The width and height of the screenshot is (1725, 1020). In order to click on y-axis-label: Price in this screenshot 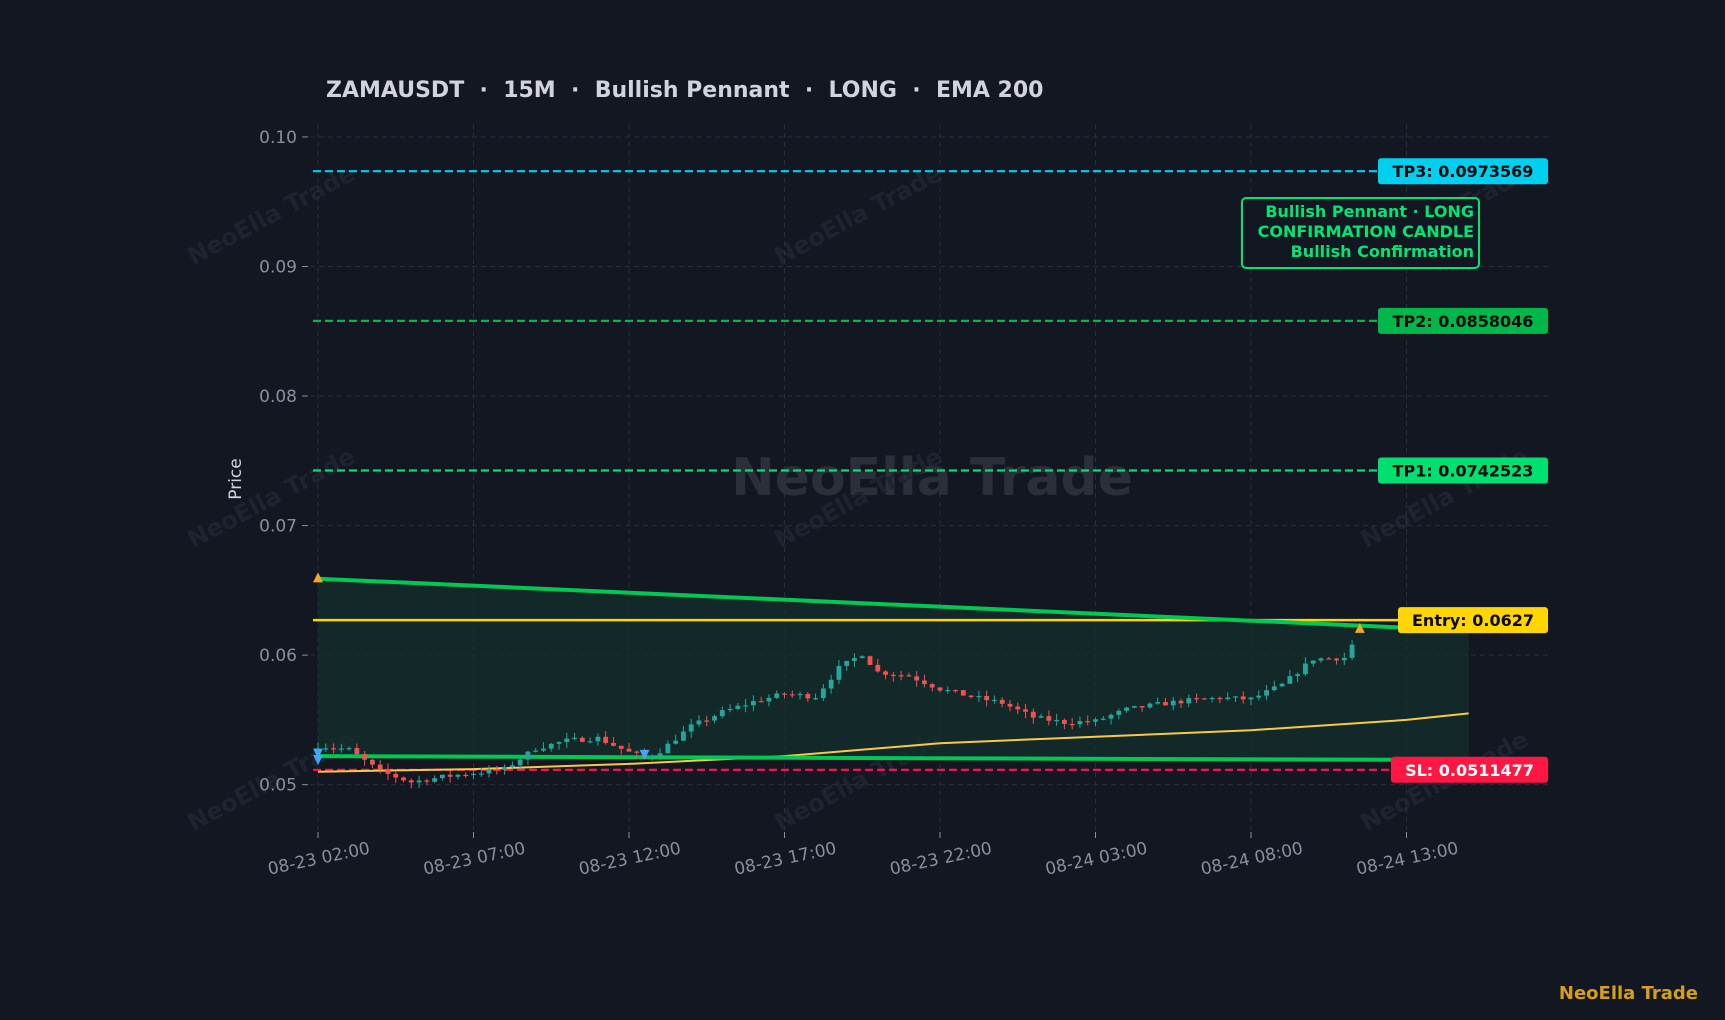, I will do `click(236, 478)`.